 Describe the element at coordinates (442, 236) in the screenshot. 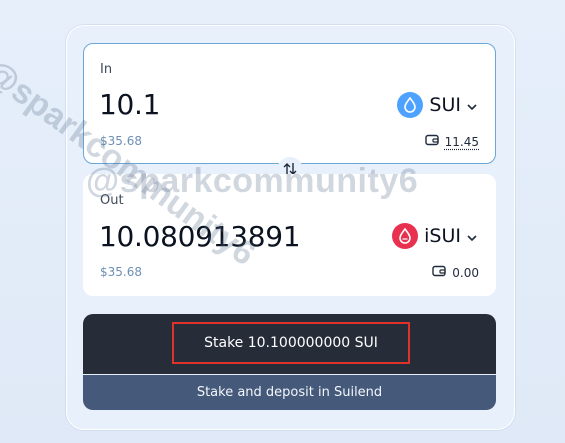

I see `output-token-name: iSUI` at that location.